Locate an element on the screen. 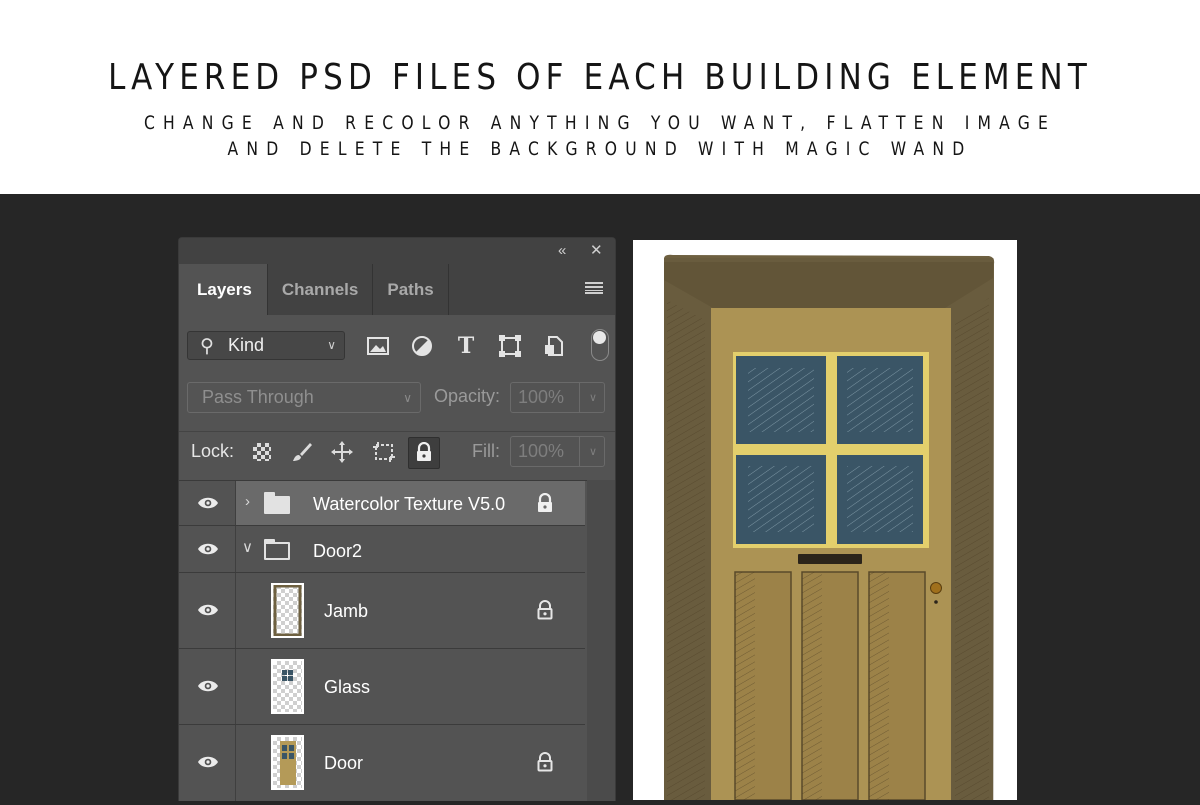 The image size is (1200, 805). panel-menu-icon is located at coordinates (594, 288).